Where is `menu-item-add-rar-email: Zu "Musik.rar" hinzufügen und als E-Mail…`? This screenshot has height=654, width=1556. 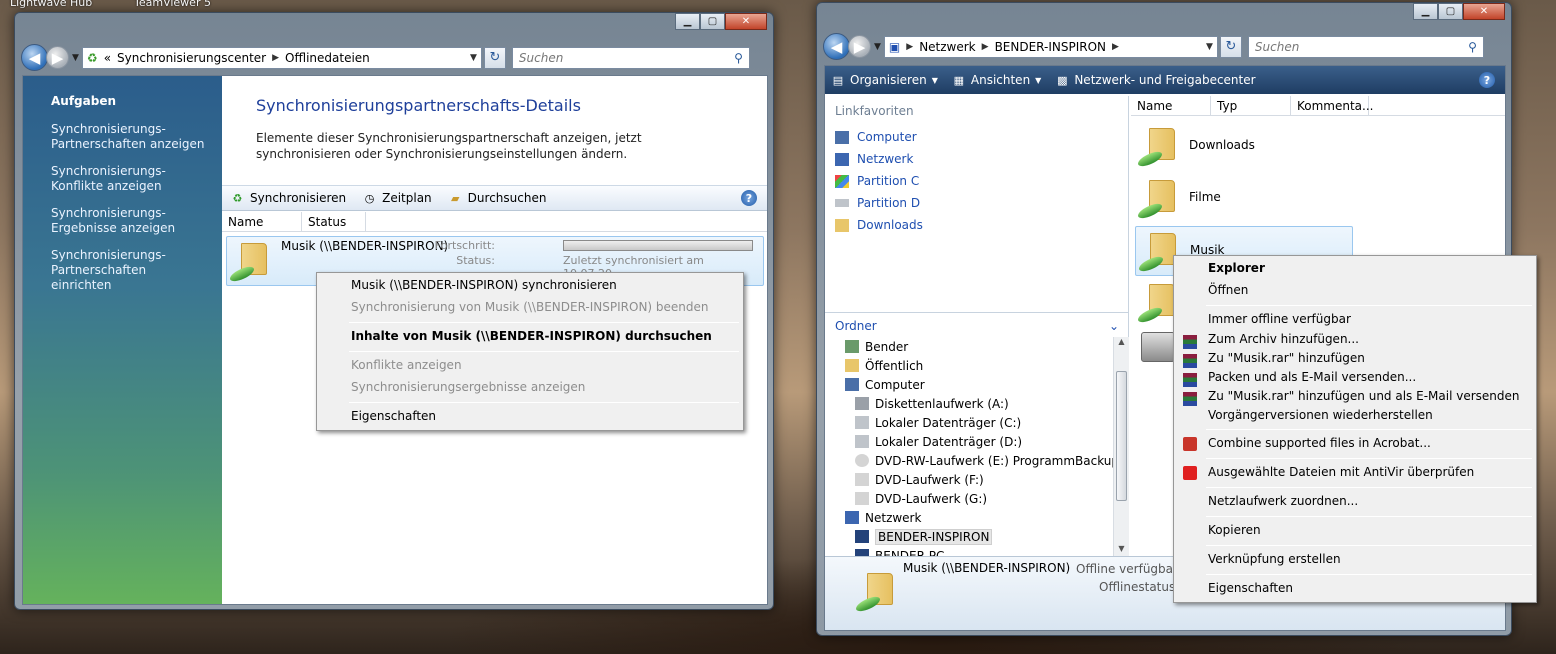
menu-item-add-rar-email: Zu "Musik.rar" hinzufügen und als E-Mail… is located at coordinates (1355, 397).